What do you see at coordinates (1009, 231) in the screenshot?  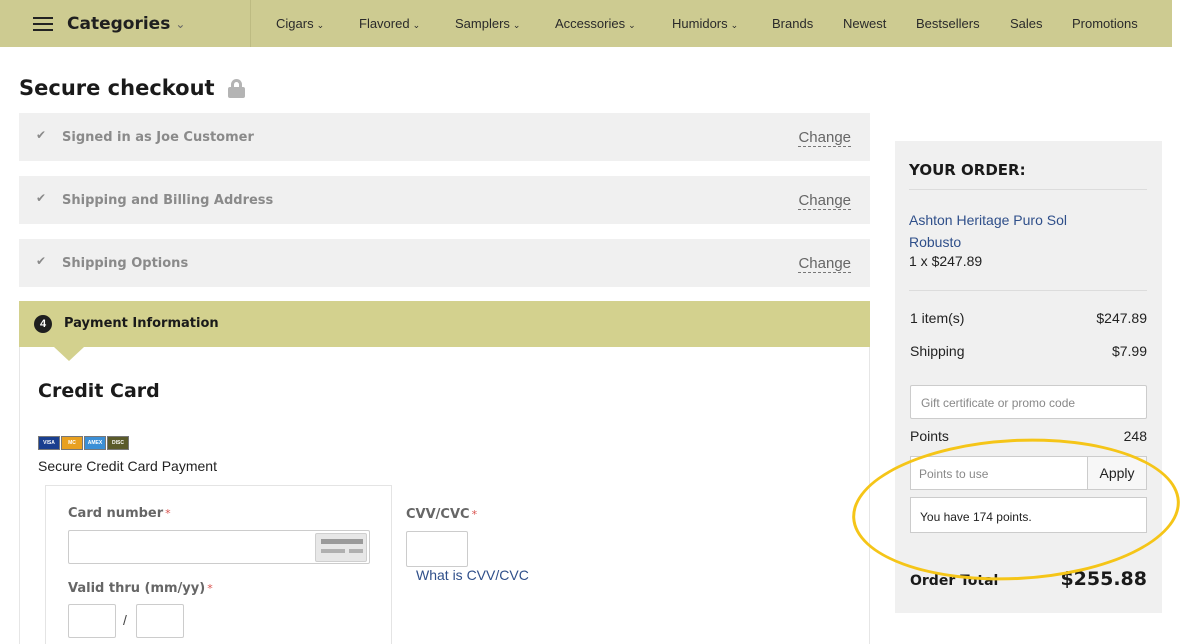 I see `product-link: Ashton Heritage Puro Sol Robusto` at bounding box center [1009, 231].